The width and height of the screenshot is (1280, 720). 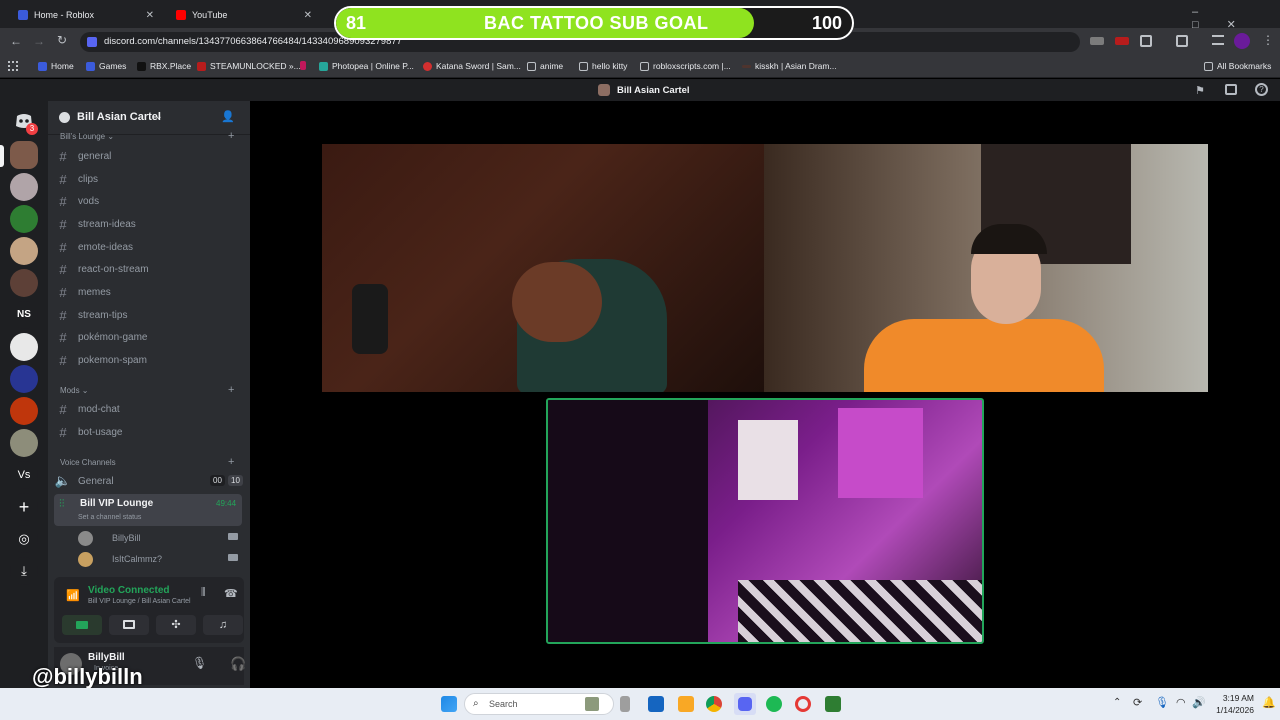 What do you see at coordinates (24, 155) in the screenshot?
I see `server-icon-bill-asian-cartel` at bounding box center [24, 155].